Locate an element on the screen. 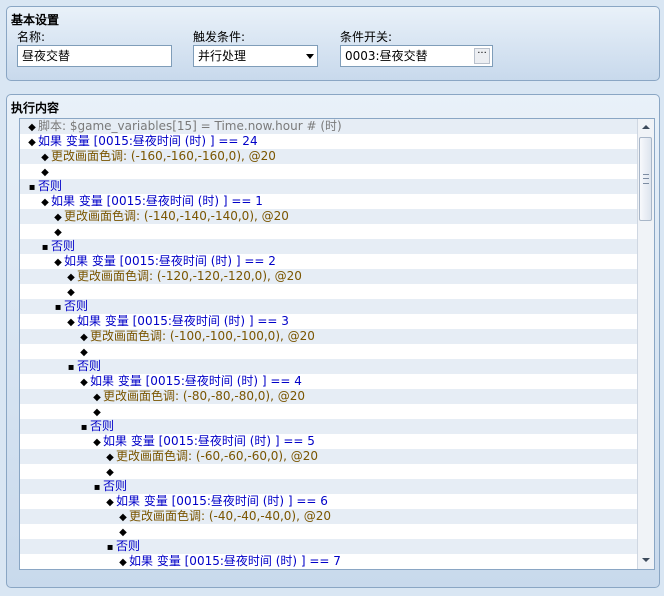  command-row: ◆ 如果 变量 [0015:昼夜时间 (时) ] == 7 is located at coordinates (328, 561).